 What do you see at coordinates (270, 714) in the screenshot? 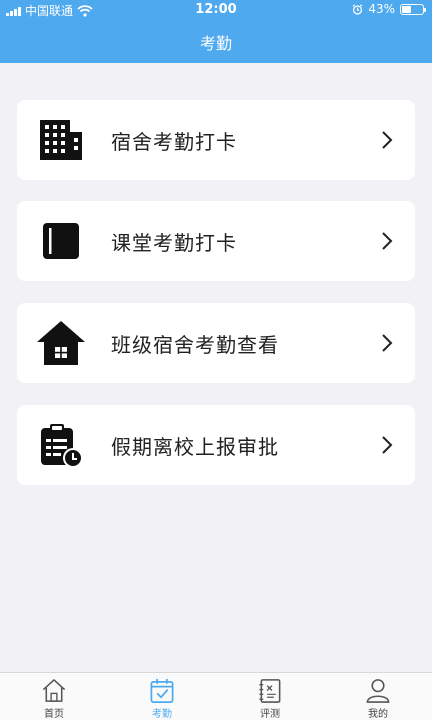
I see `tab-label: 评测` at bounding box center [270, 714].